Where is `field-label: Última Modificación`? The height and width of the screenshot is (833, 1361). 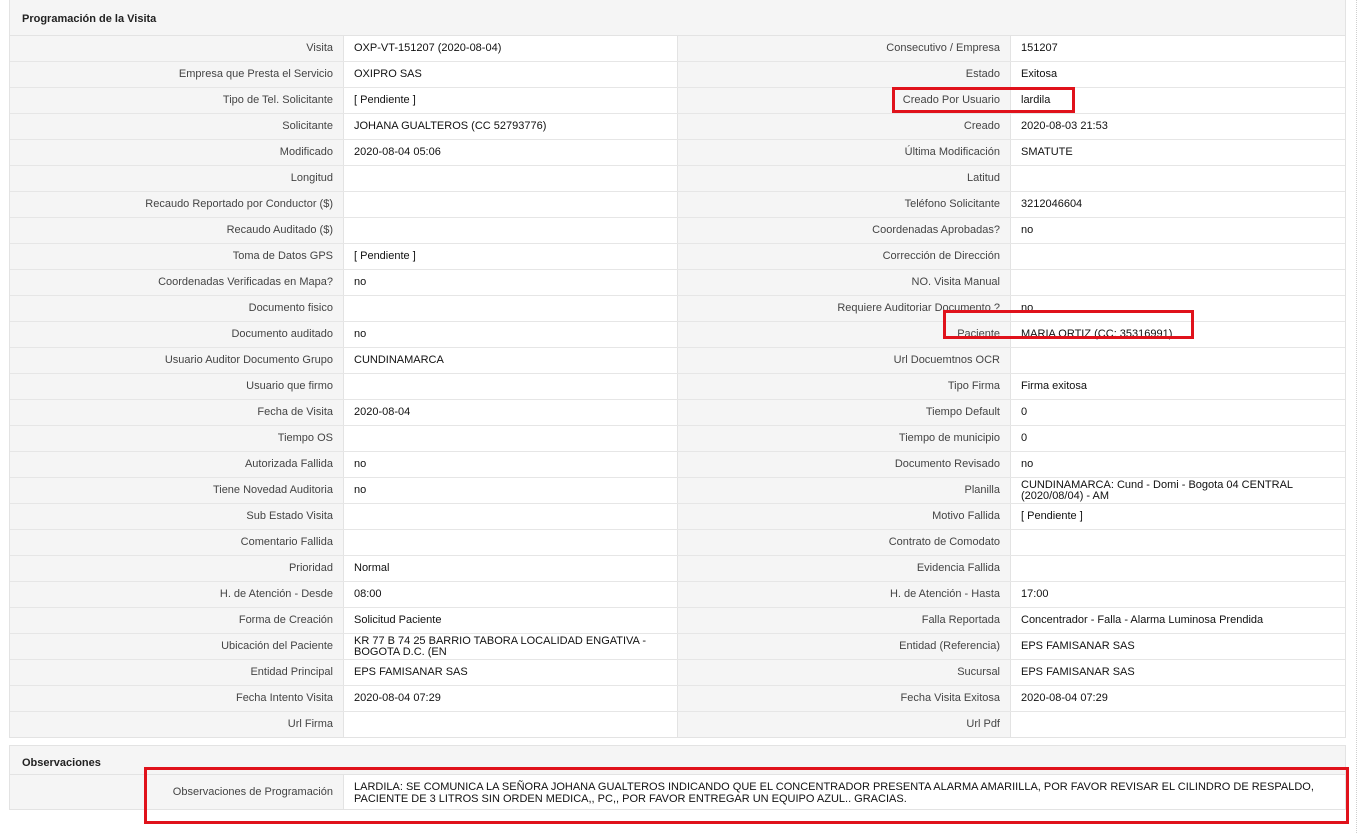
field-label: Última Modificación is located at coordinates (844, 152).